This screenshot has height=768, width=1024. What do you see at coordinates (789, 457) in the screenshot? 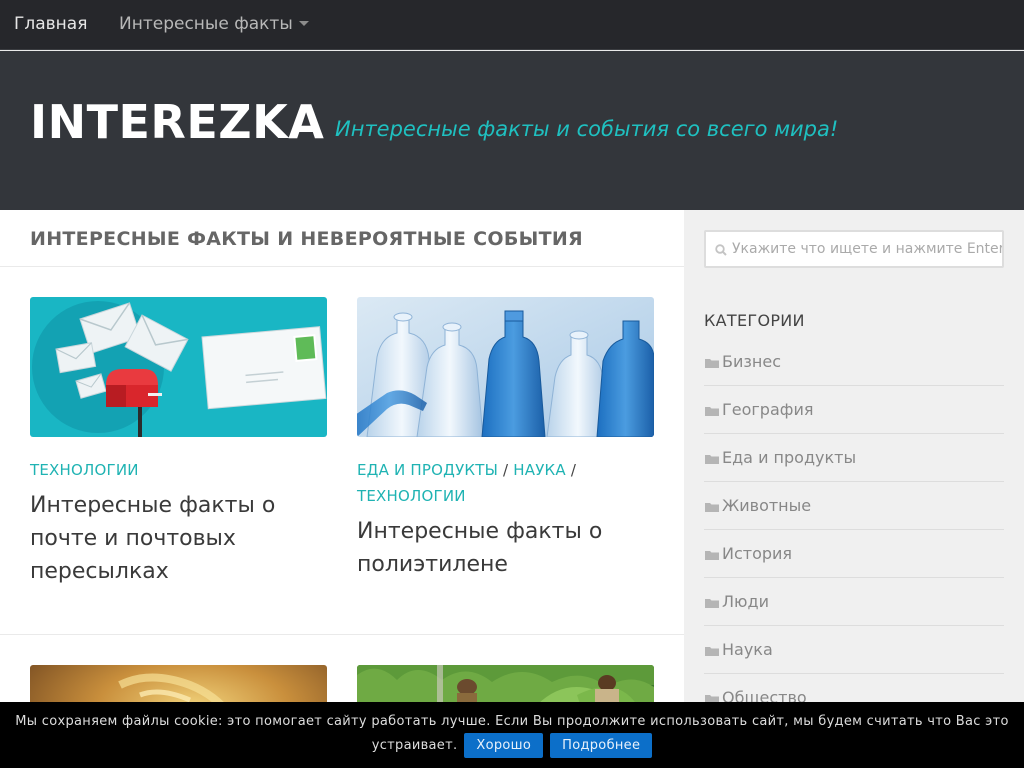
I see `sidebar-category-label: Еда и продукты` at bounding box center [789, 457].